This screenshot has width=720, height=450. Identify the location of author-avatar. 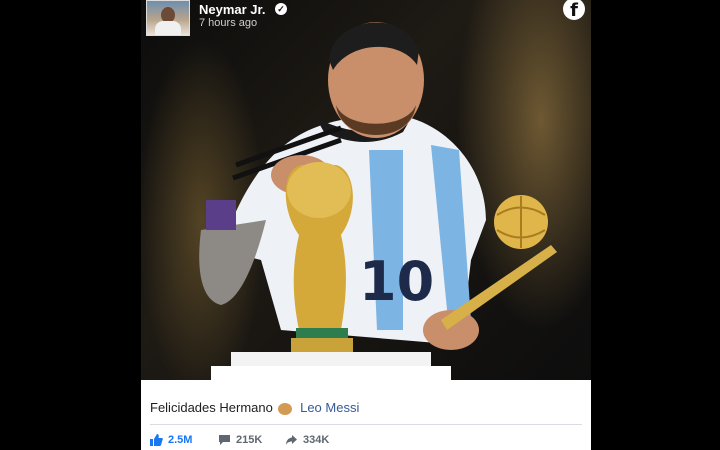
(168, 18).